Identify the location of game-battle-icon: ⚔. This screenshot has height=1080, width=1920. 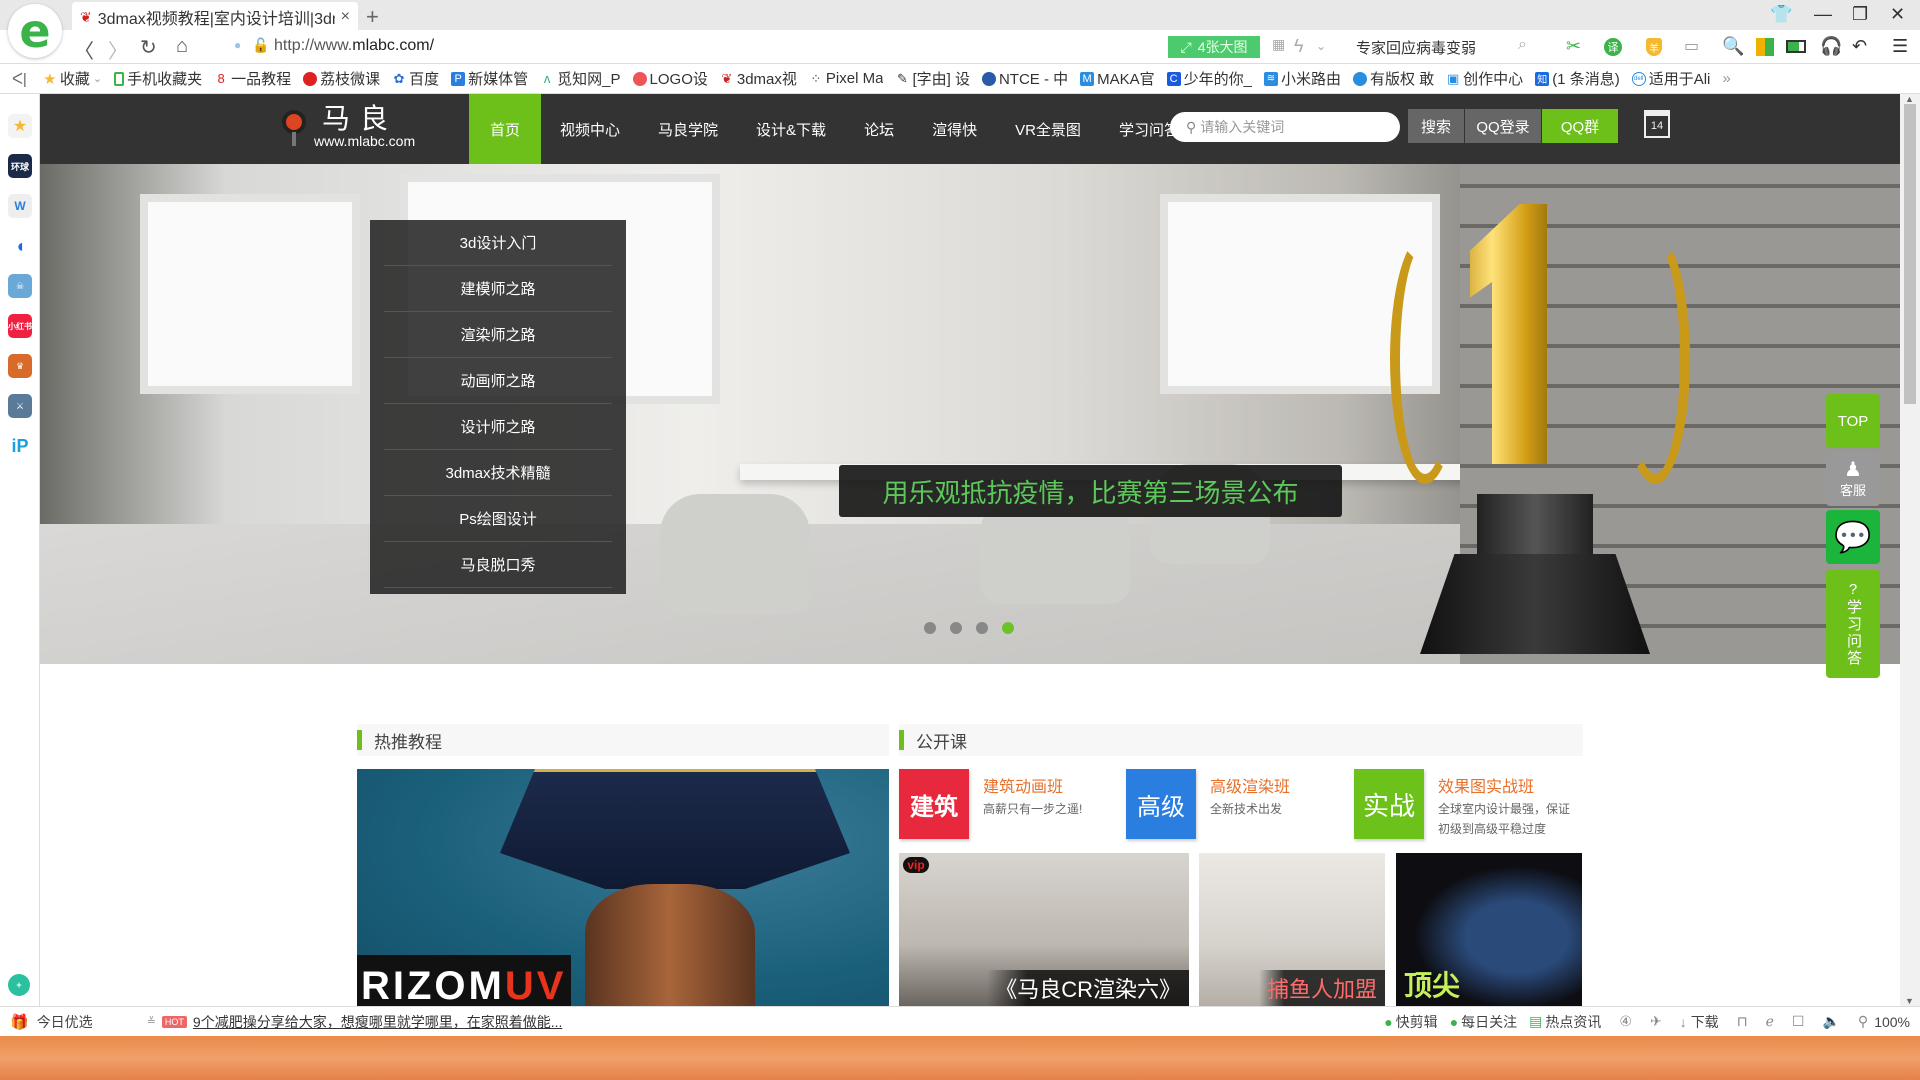
(20, 406).